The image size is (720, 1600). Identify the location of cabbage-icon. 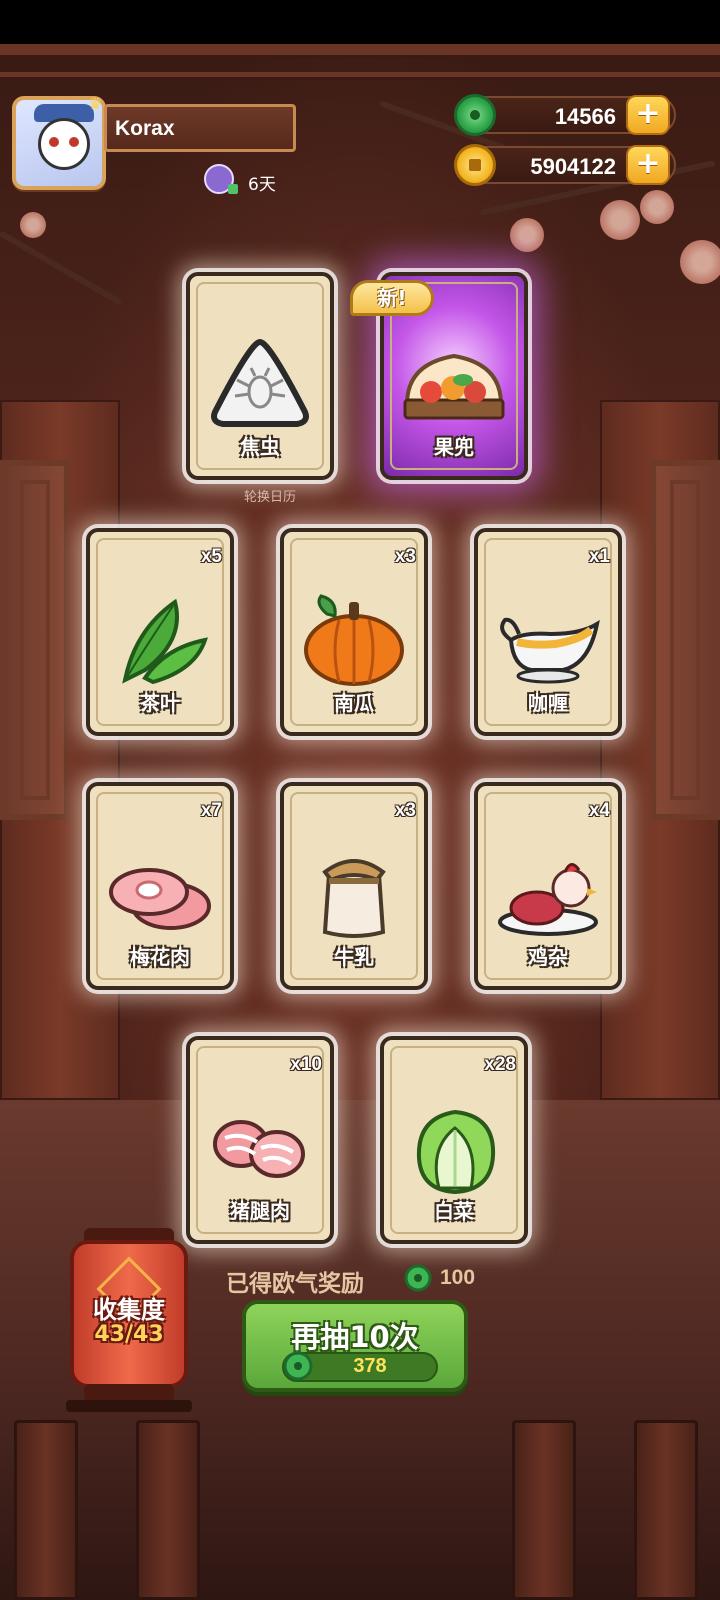
(456, 1152).